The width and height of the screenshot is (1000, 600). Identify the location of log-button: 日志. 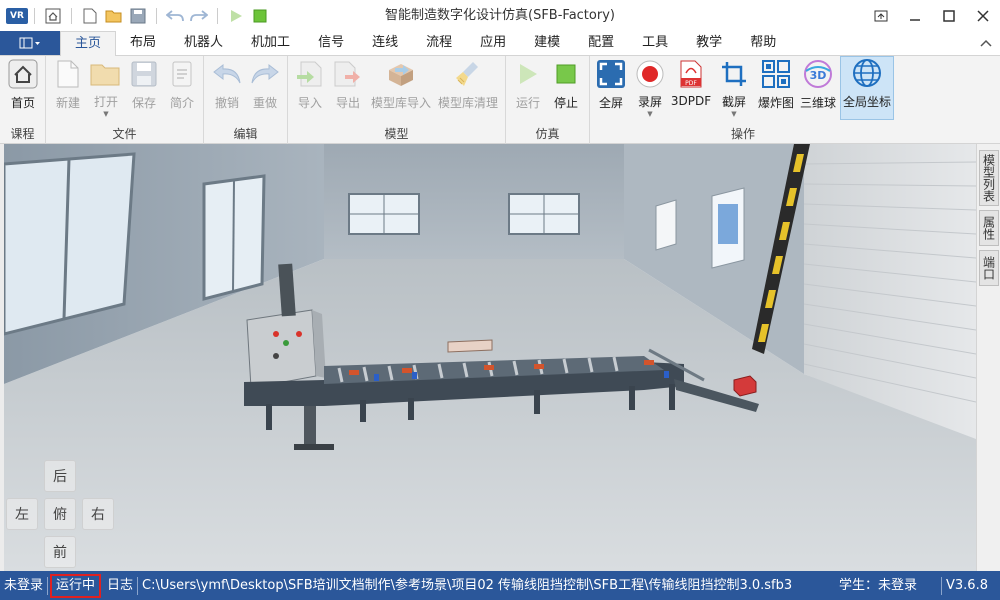
(120, 585).